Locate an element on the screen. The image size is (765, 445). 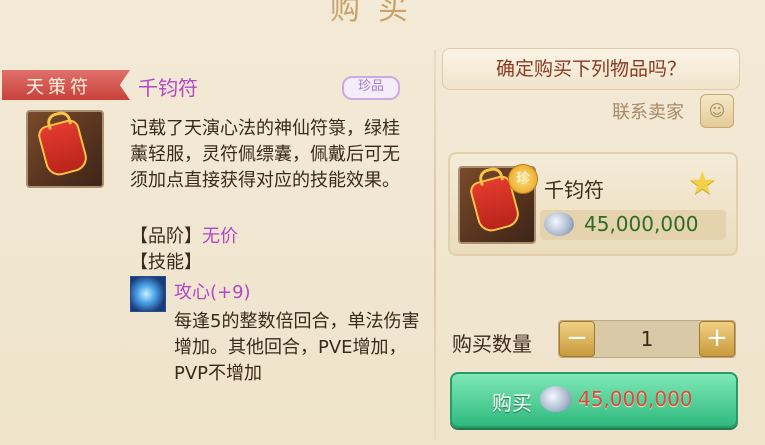
quantity-value: 1 is located at coordinates (647, 339).